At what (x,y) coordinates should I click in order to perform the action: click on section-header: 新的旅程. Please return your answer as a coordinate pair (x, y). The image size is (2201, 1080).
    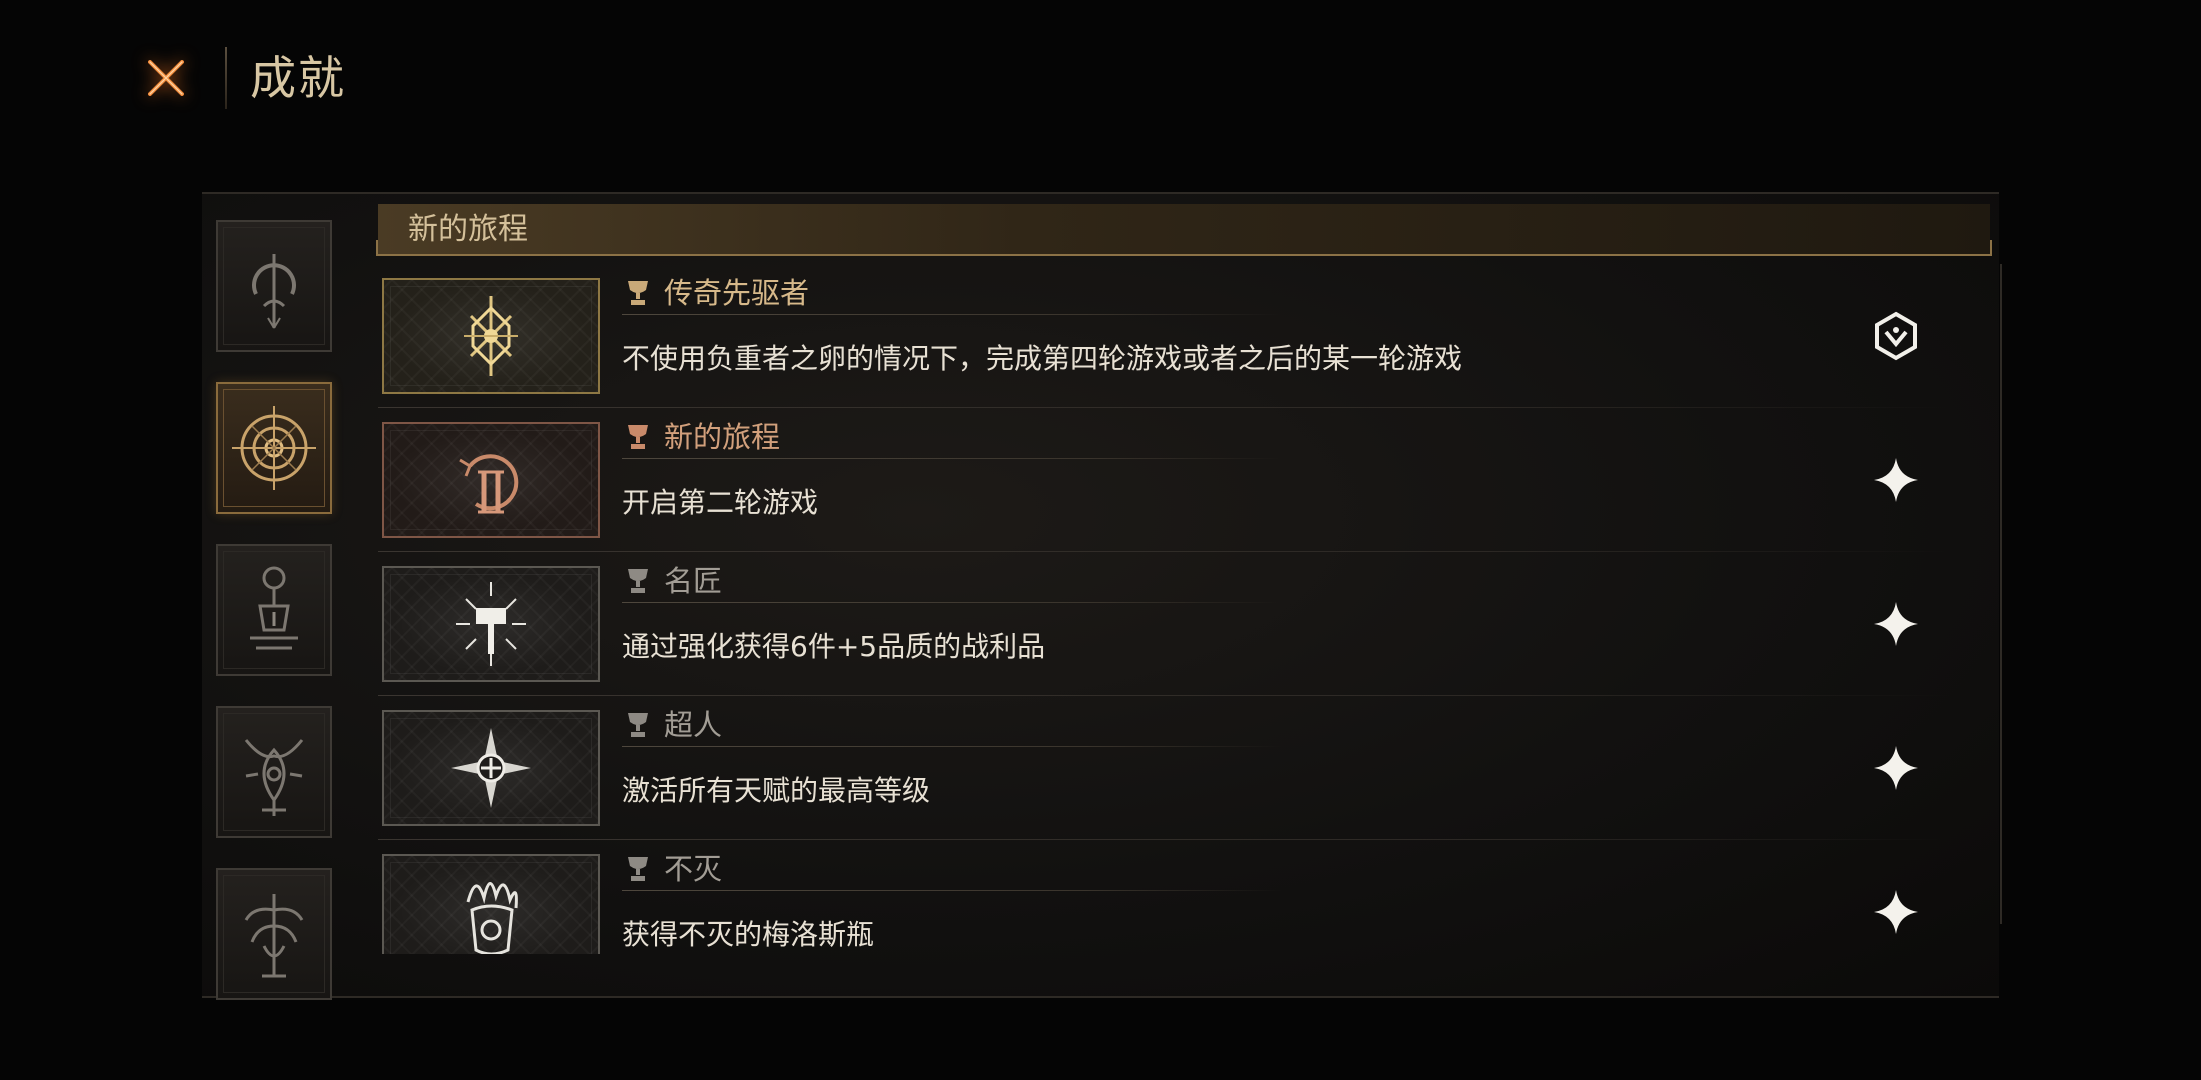
    Looking at the image, I should click on (1184, 230).